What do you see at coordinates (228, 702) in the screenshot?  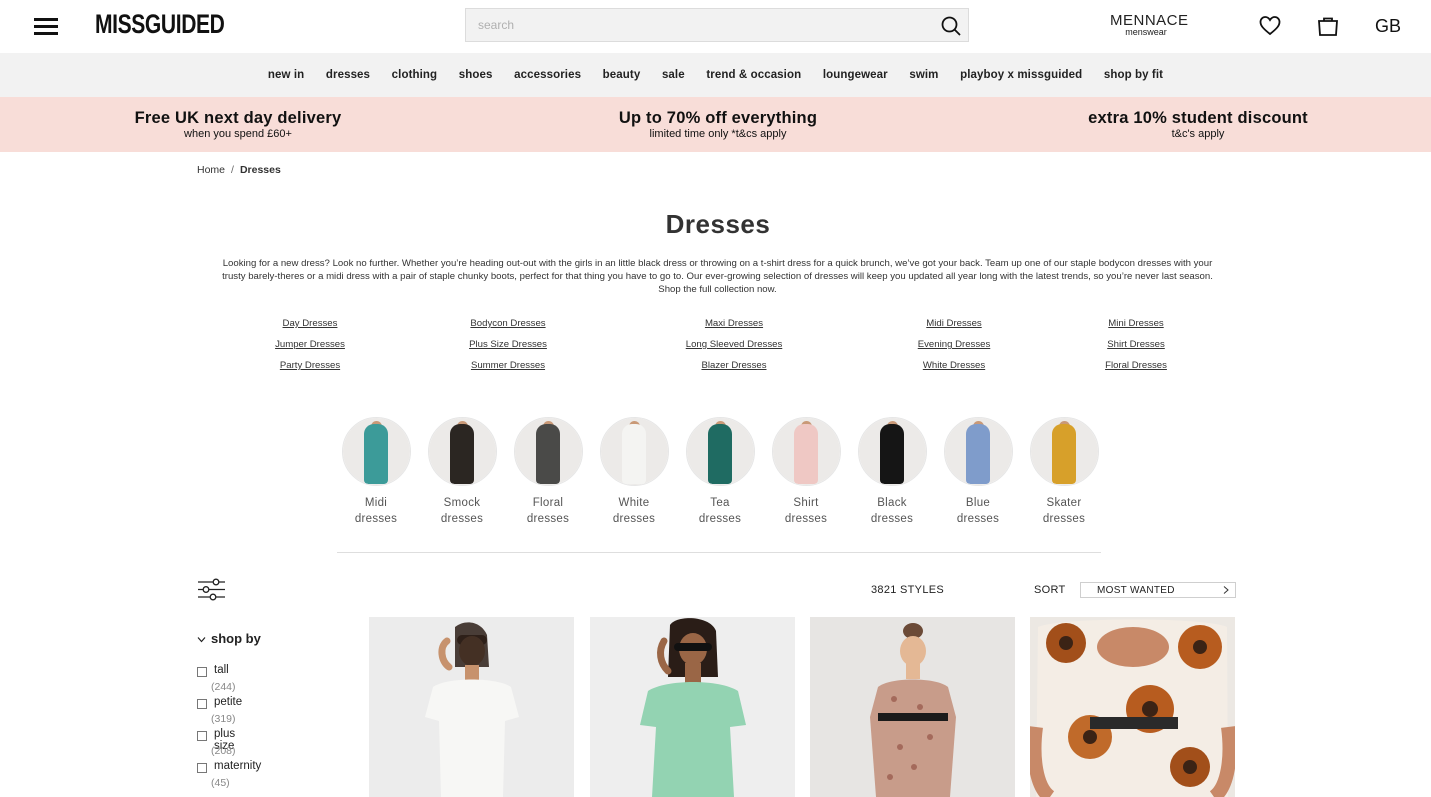 I see `filter-name: petite` at bounding box center [228, 702].